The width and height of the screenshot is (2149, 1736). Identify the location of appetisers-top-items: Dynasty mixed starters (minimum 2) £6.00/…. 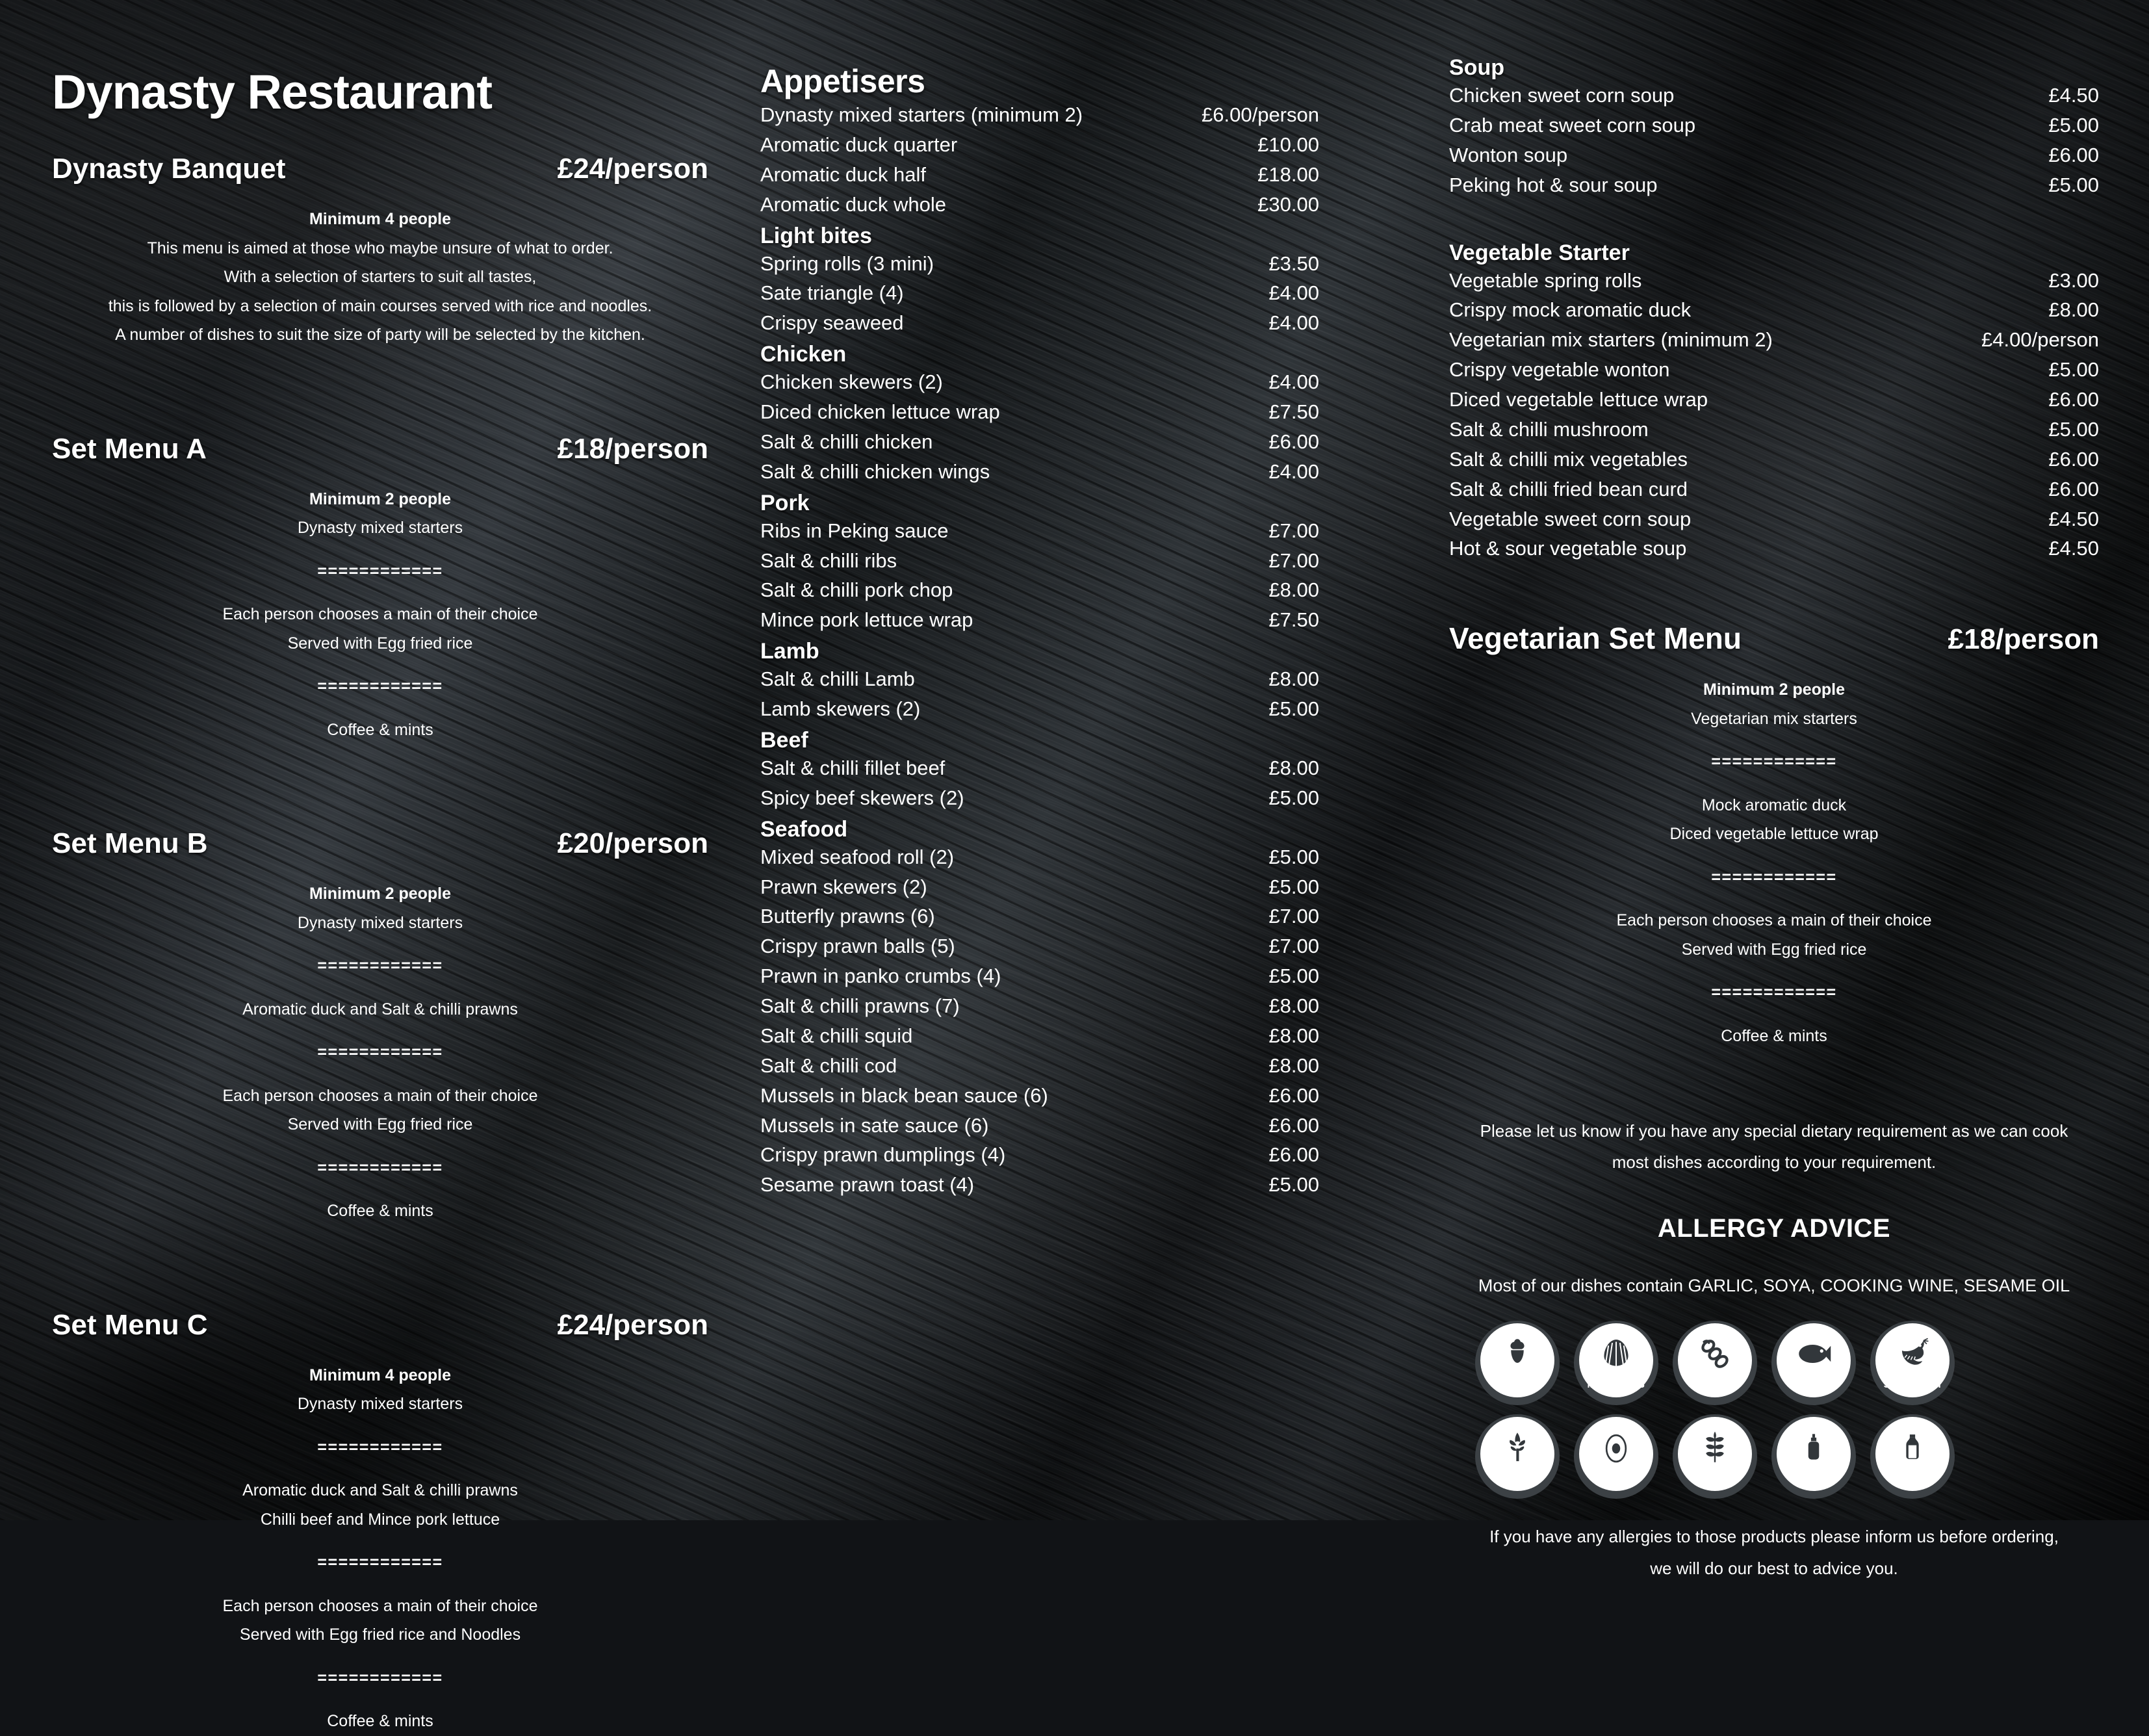
(1039, 160).